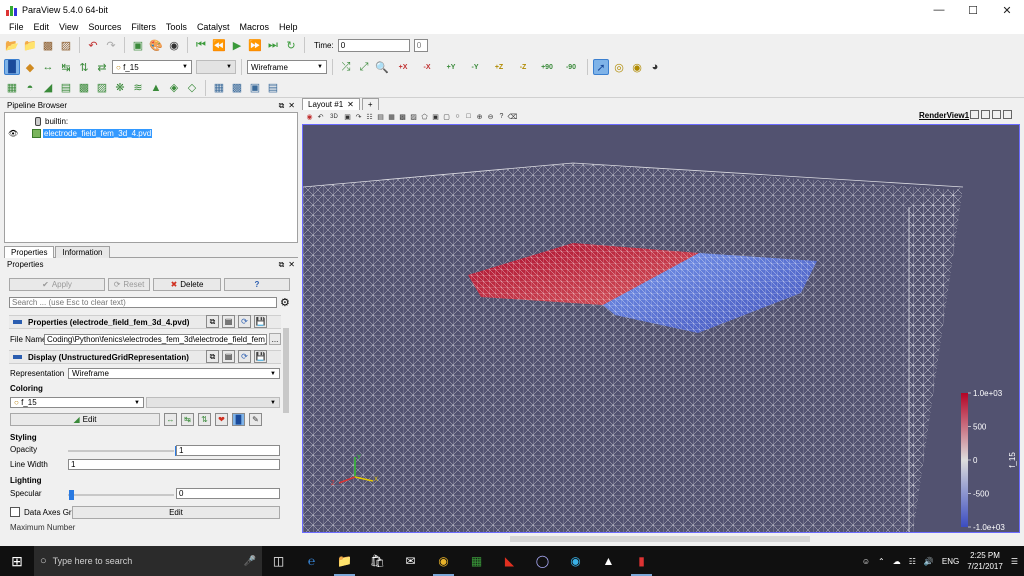 This screenshot has height=576, width=1024. I want to click on render-view-scrollbar, so click(661, 539).